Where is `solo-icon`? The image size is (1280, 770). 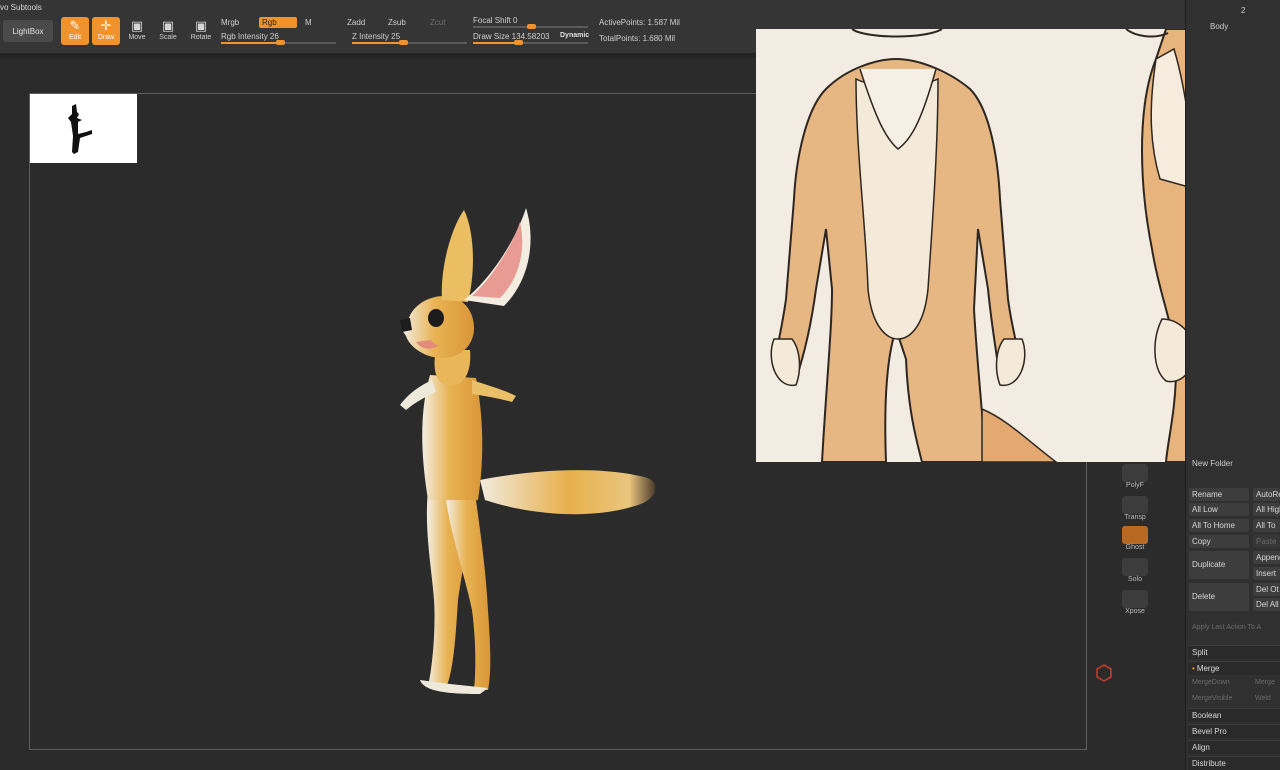
solo-icon is located at coordinates (1135, 567).